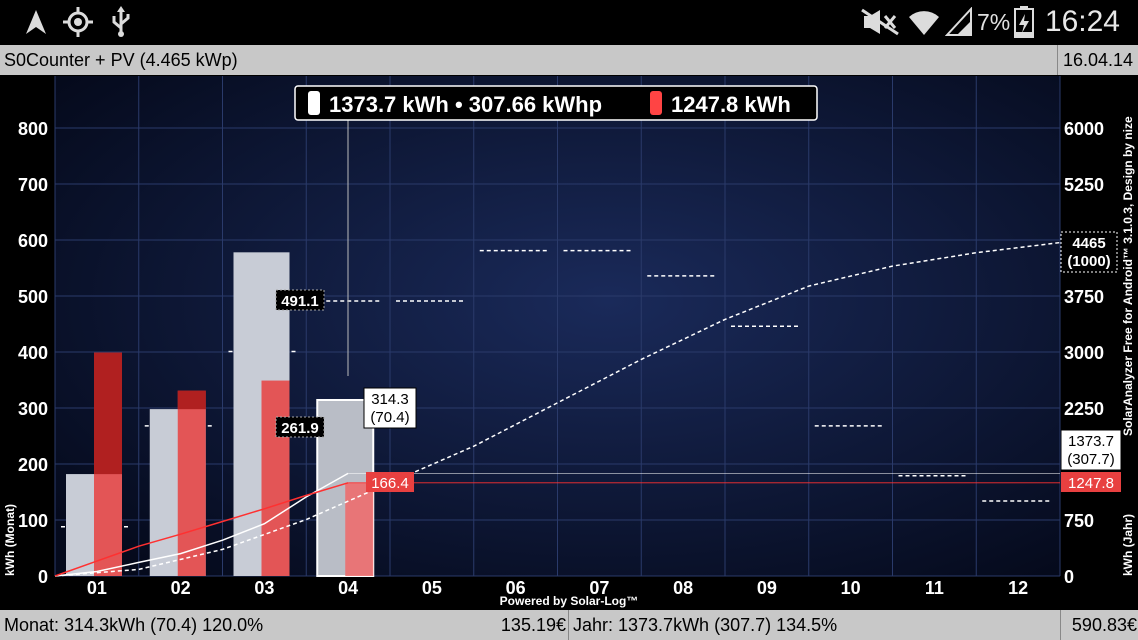 This screenshot has width=1138, height=640. I want to click on x-tick: 09, so click(767, 588).